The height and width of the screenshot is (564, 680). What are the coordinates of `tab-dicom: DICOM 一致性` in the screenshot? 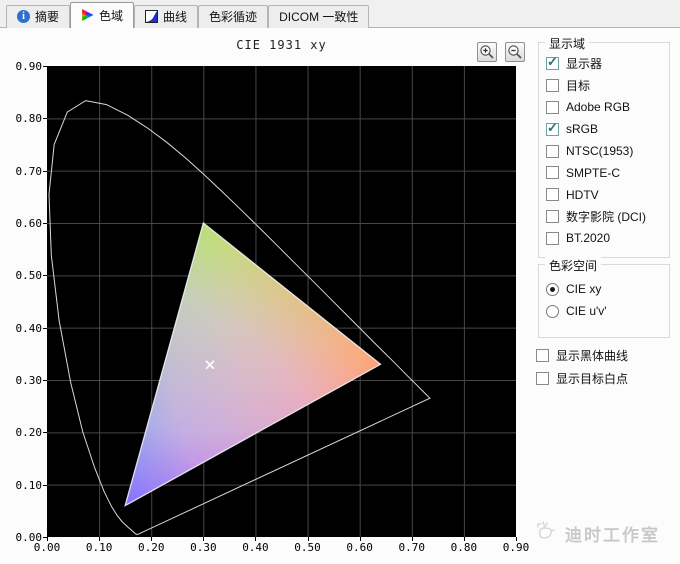 It's located at (319, 16).